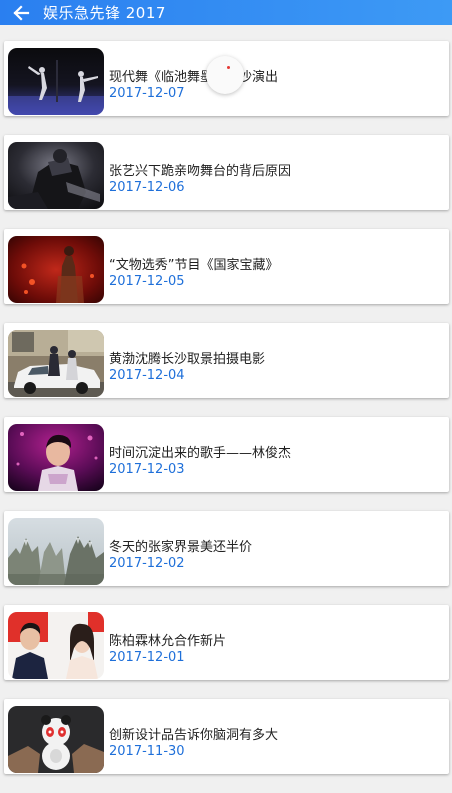  I want to click on news-date: 2017-12-07, so click(147, 93).